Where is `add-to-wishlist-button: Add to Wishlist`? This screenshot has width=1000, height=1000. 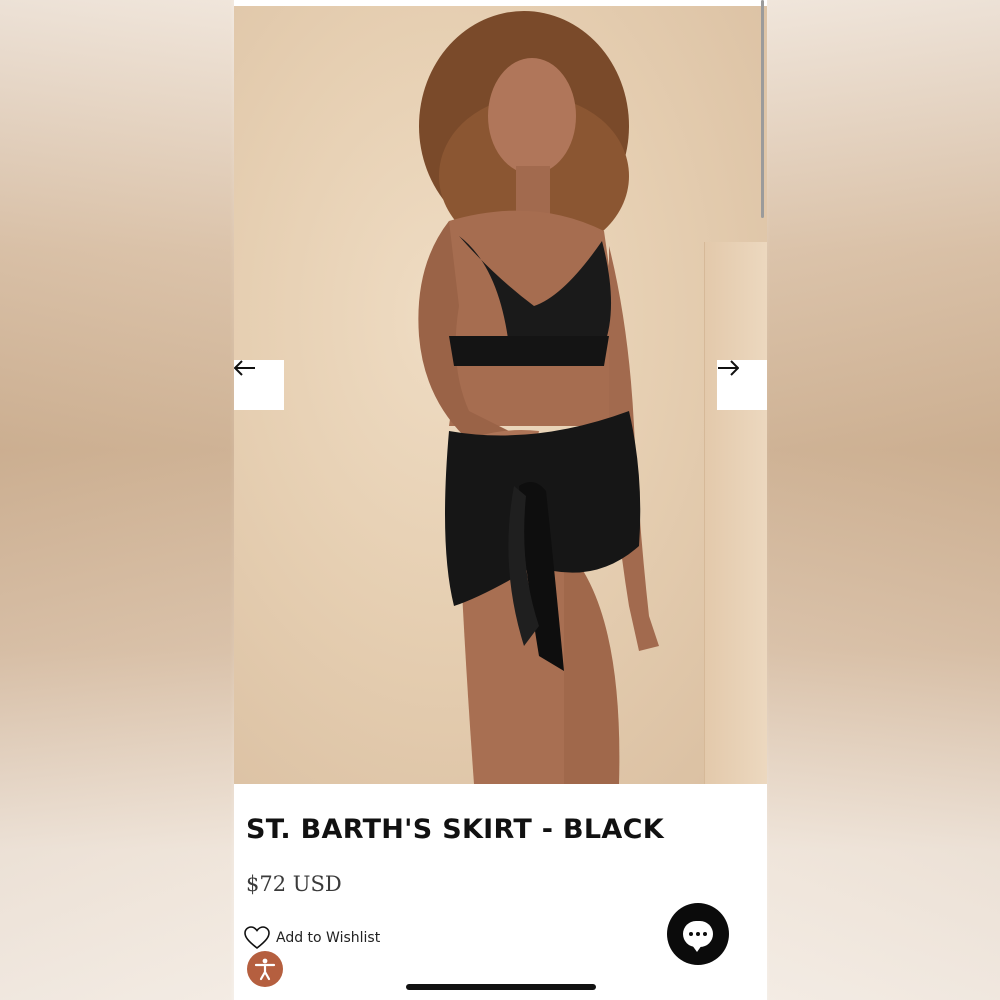
add-to-wishlist-button: Add to Wishlist is located at coordinates (312, 938).